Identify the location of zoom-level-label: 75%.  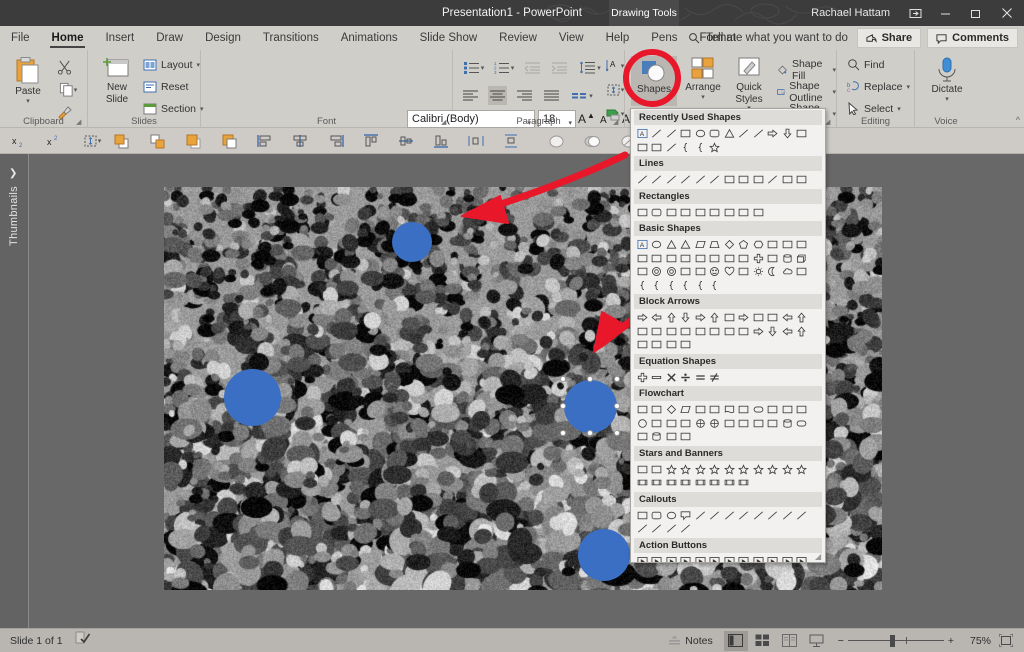
(977, 641).